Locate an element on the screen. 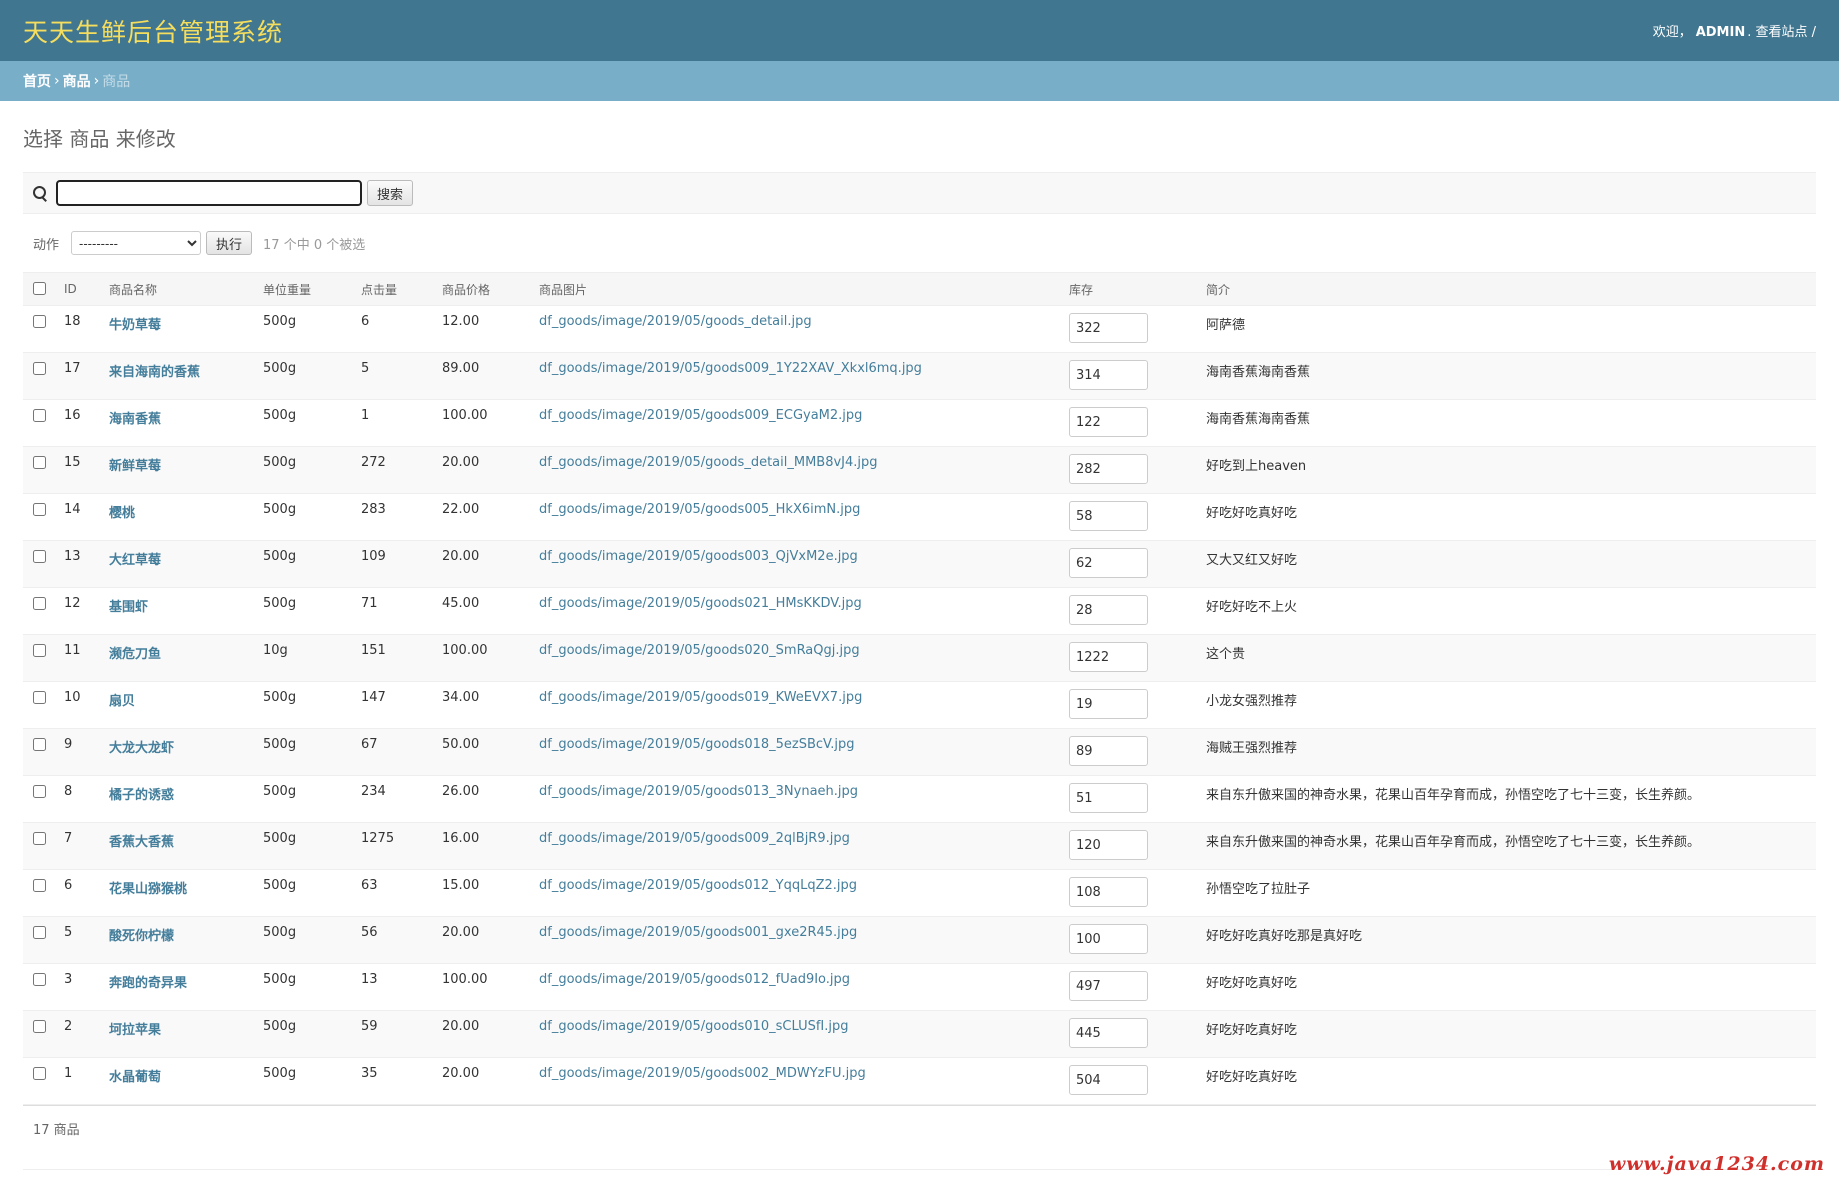 The image size is (1839, 1181). product-name-link: 海南香蕉 is located at coordinates (135, 419).